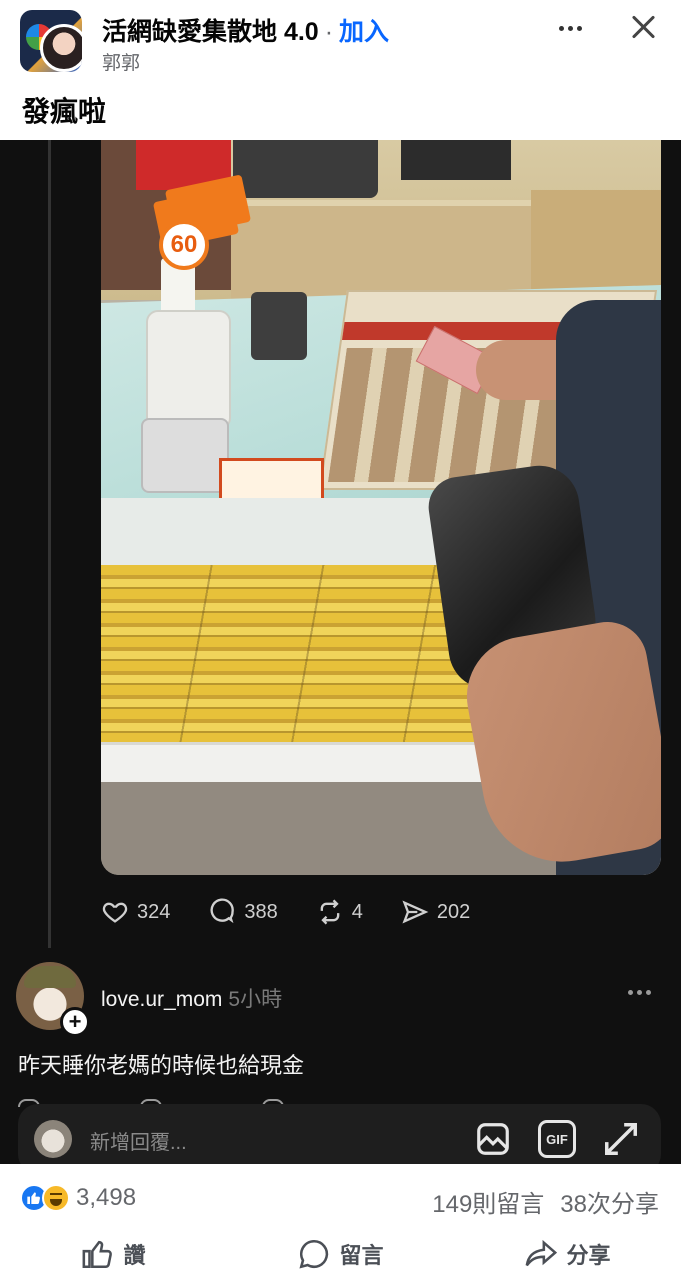  What do you see at coordinates (609, 1204) in the screenshot?
I see `shares-count: 38次分享` at bounding box center [609, 1204].